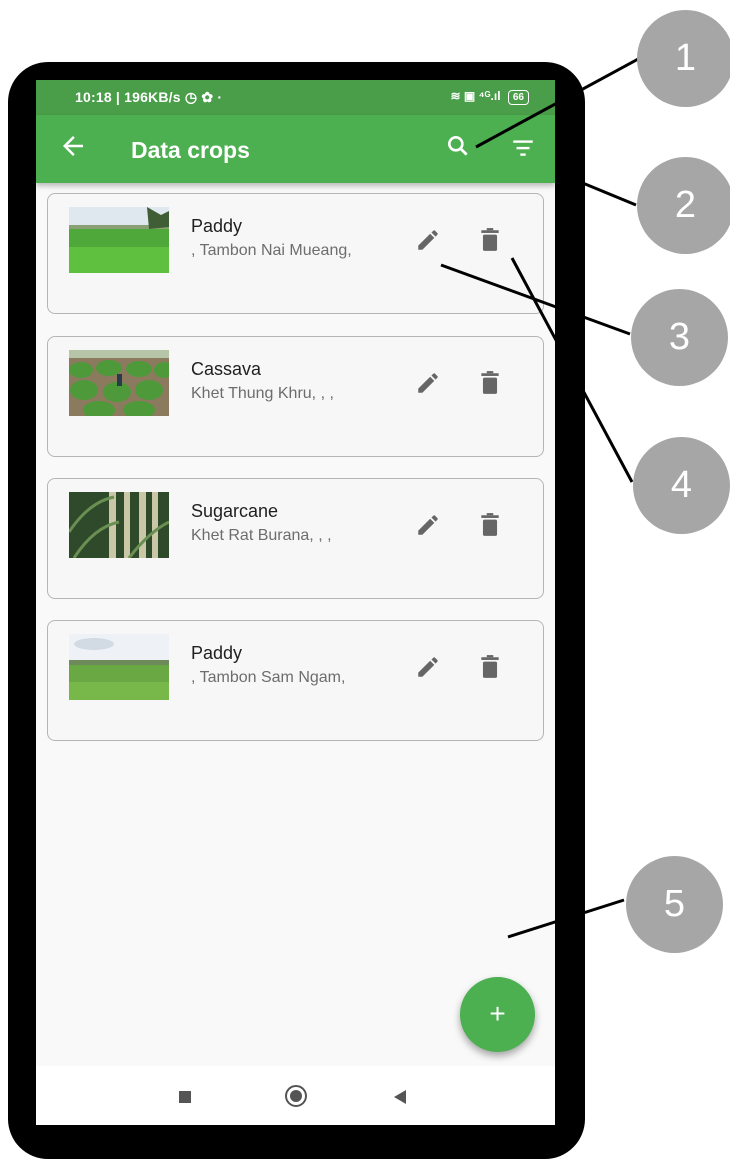 The height and width of the screenshot is (1159, 730). What do you see at coordinates (674, 904) in the screenshot?
I see `callout-5: 5` at bounding box center [674, 904].